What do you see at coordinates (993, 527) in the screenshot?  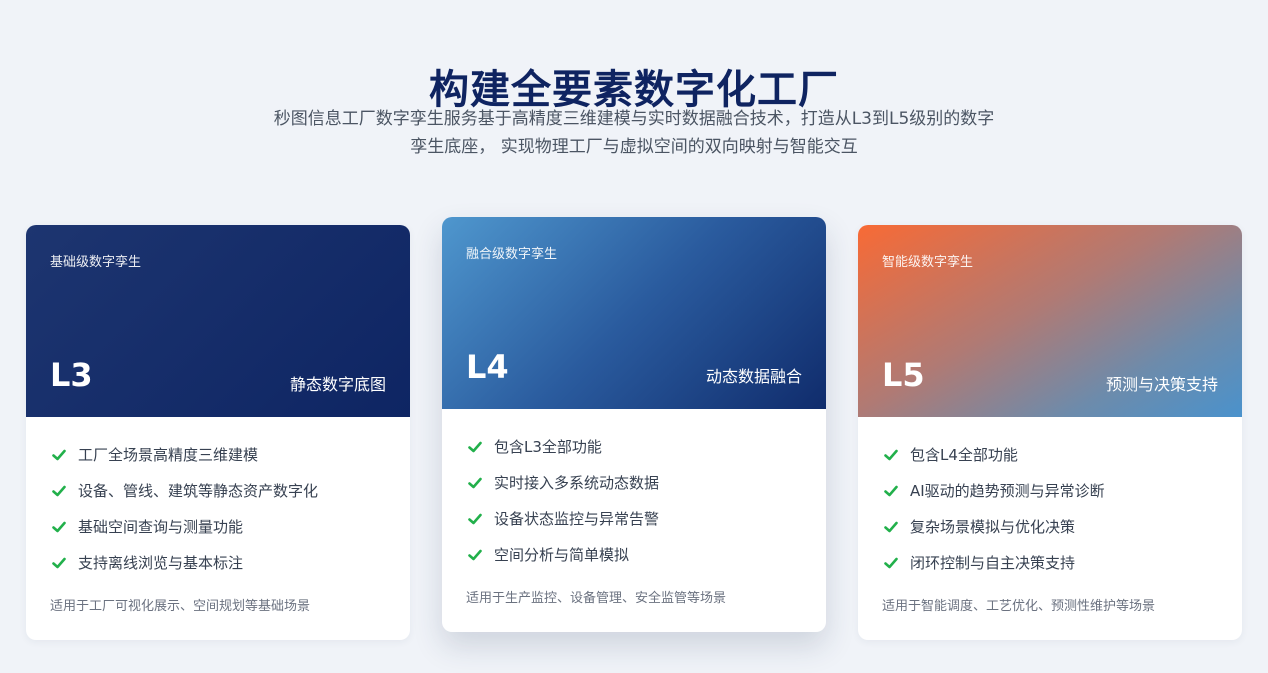 I see `feature-text: 复杂场景模拟与优化决策` at bounding box center [993, 527].